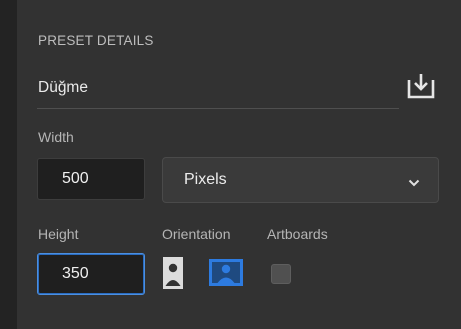  What do you see at coordinates (414, 181) in the screenshot?
I see `chevron-down-icon` at bounding box center [414, 181].